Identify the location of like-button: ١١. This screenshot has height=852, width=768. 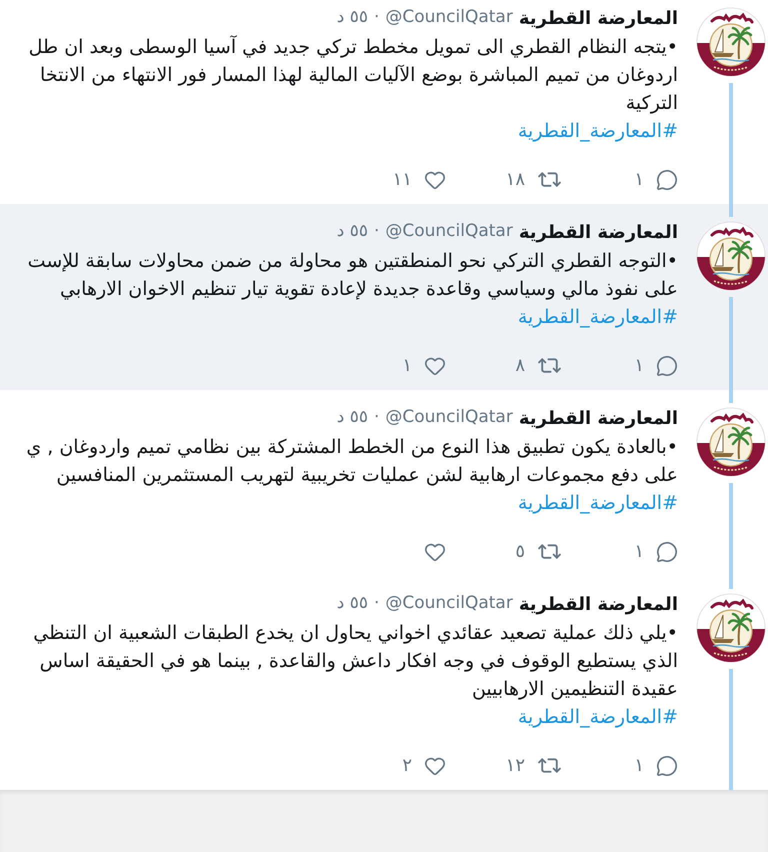
(419, 179).